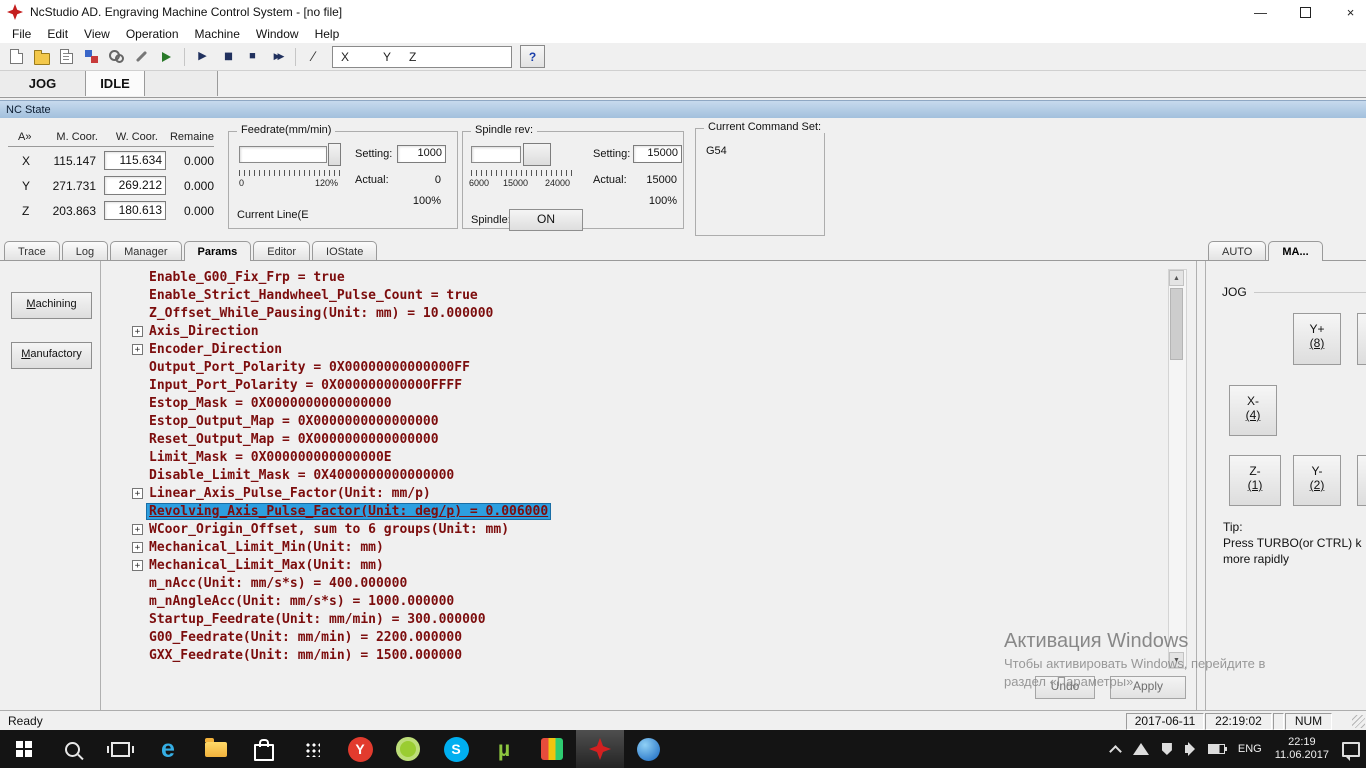 The height and width of the screenshot is (768, 1366). Describe the element at coordinates (631, 440) in the screenshot. I see `param-row: Reset_Output_Map = 0X0000000000000000` at that location.